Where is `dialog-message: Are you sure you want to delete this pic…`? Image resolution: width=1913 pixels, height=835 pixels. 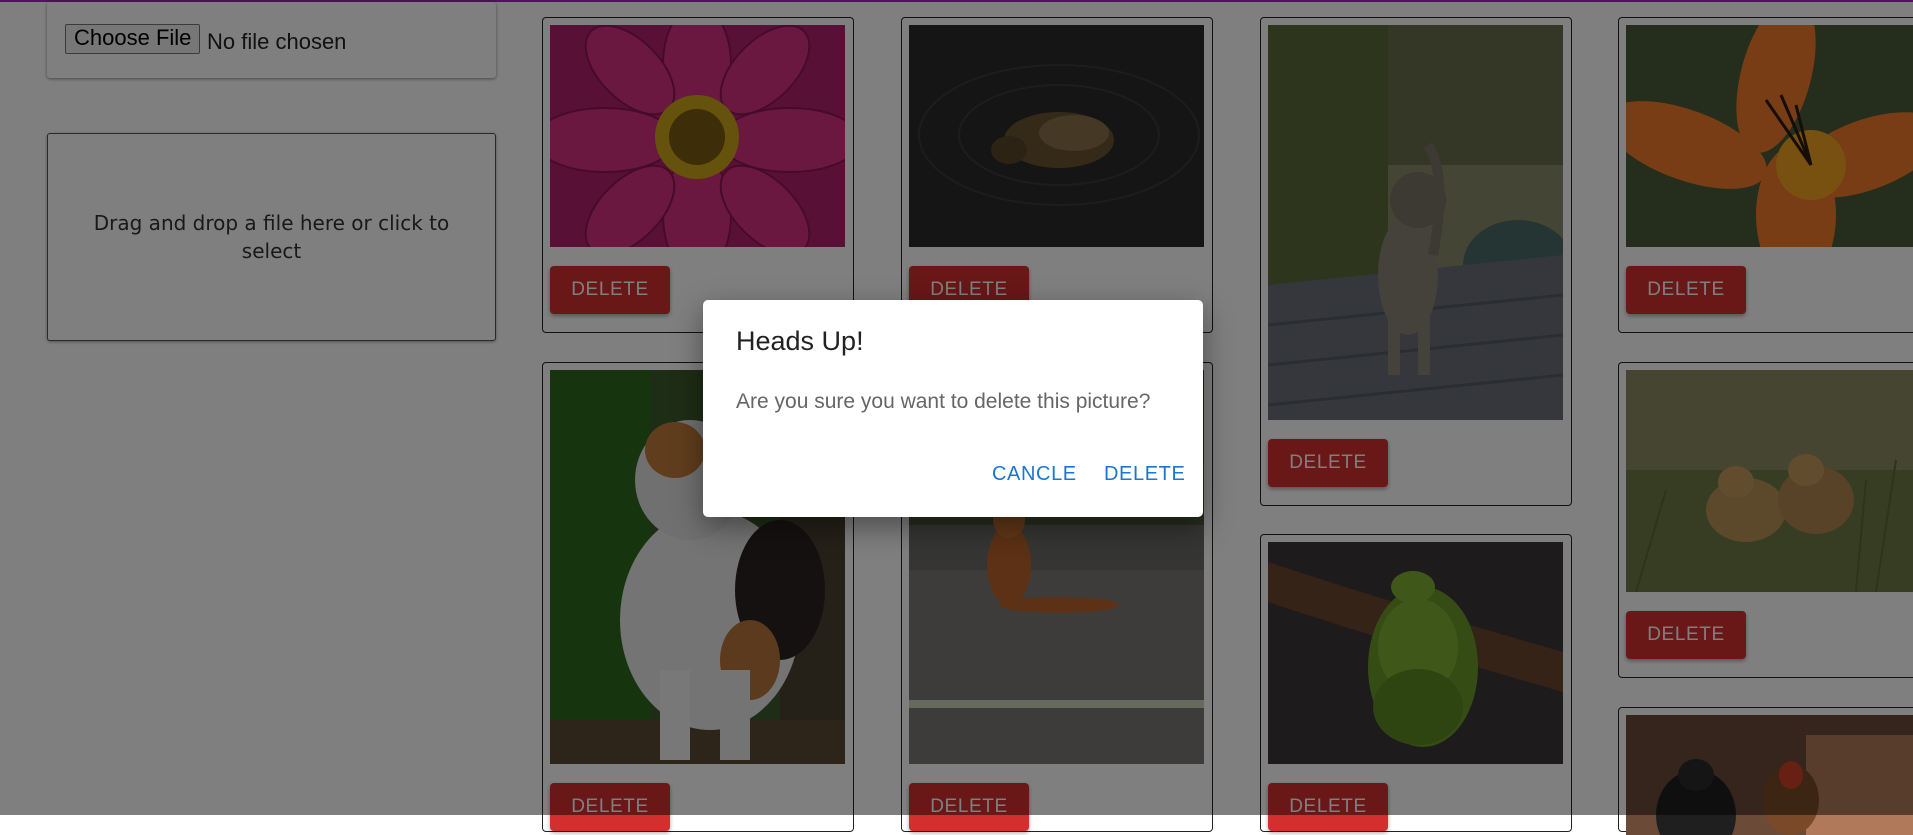
dialog-message: Are you sure you want to delete this pic… is located at coordinates (943, 401).